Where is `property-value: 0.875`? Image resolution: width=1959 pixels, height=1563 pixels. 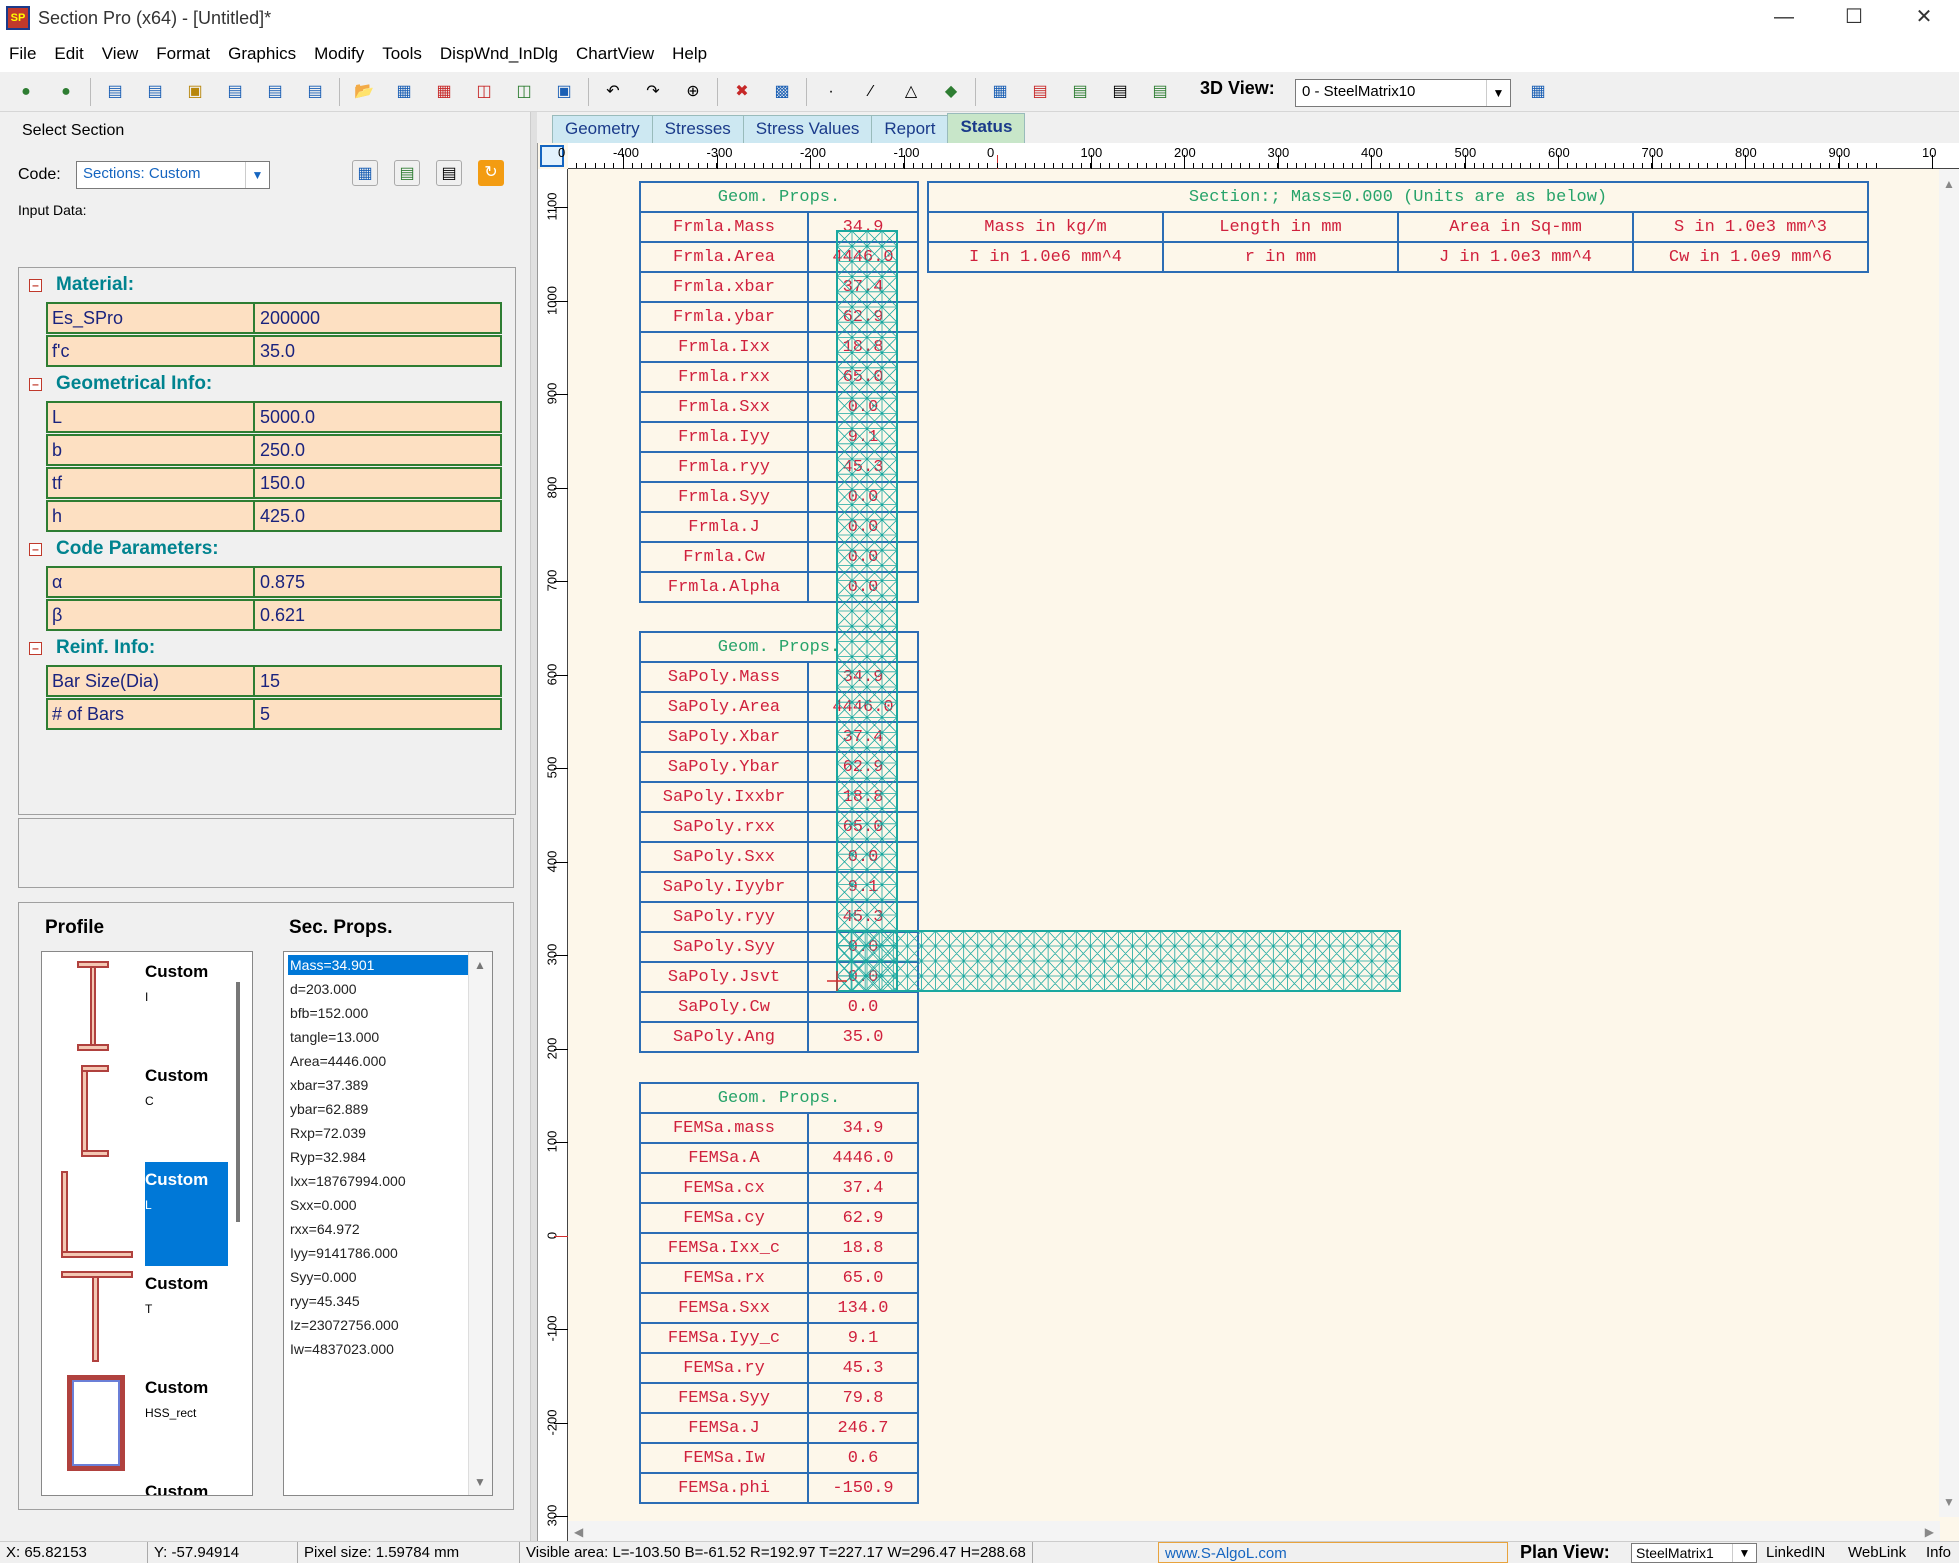 property-value: 0.875 is located at coordinates (377, 582).